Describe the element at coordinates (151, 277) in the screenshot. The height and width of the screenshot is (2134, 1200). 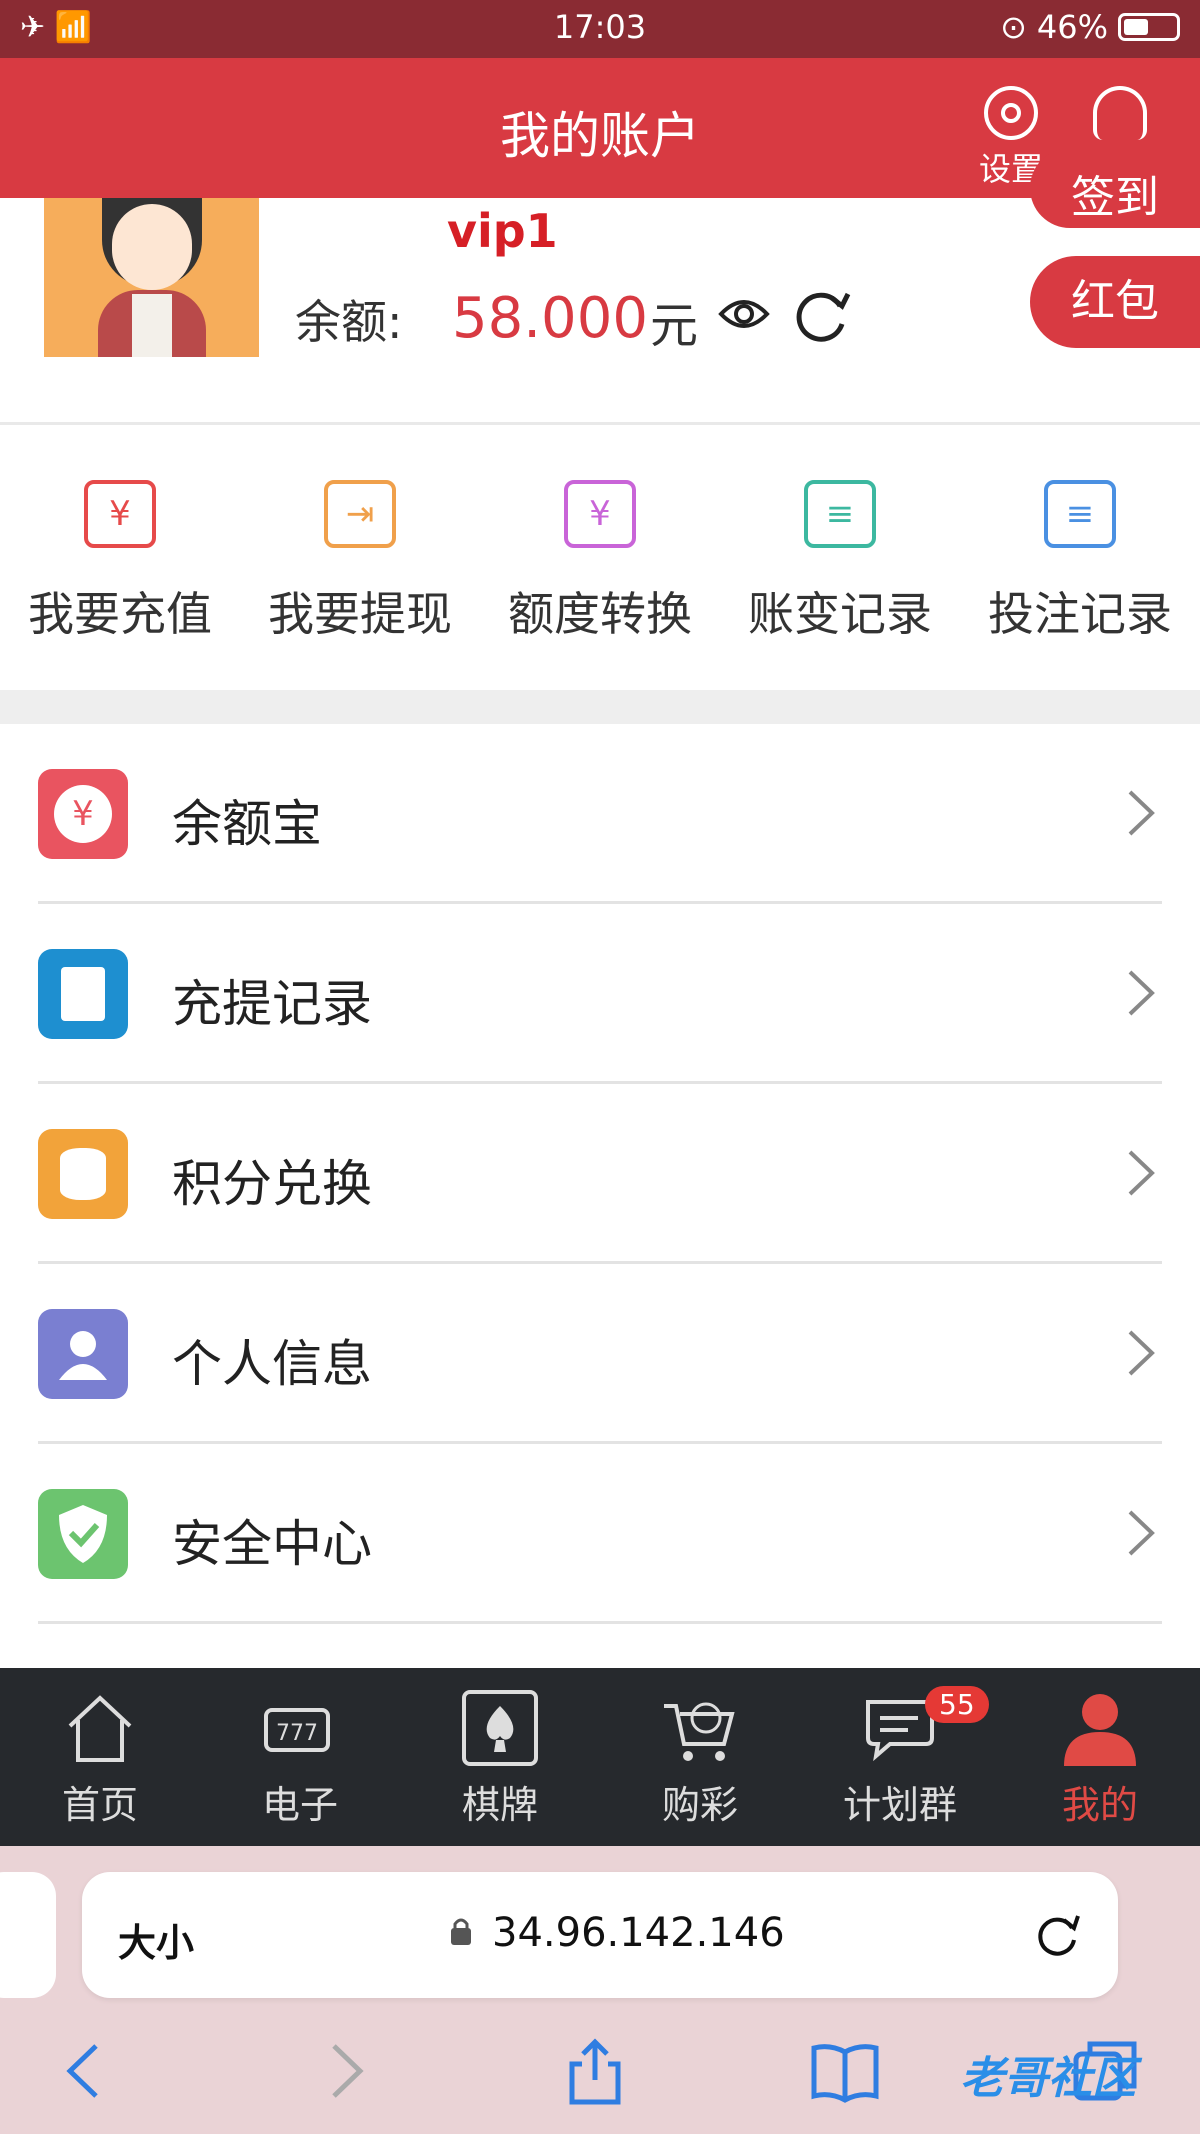
I see `avatar` at that location.